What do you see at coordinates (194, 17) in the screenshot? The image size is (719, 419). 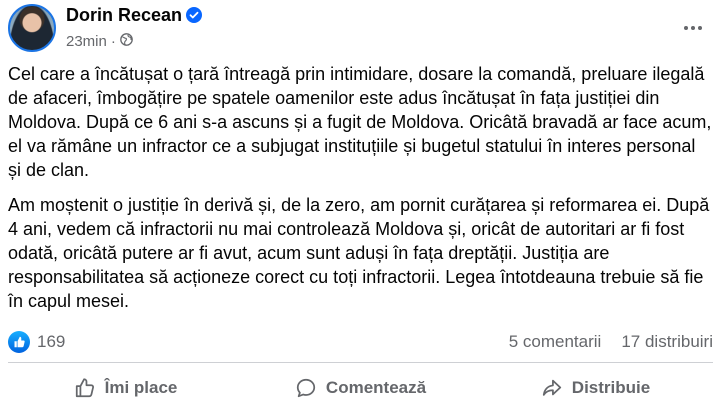 I see `verified-badge-icon` at bounding box center [194, 17].